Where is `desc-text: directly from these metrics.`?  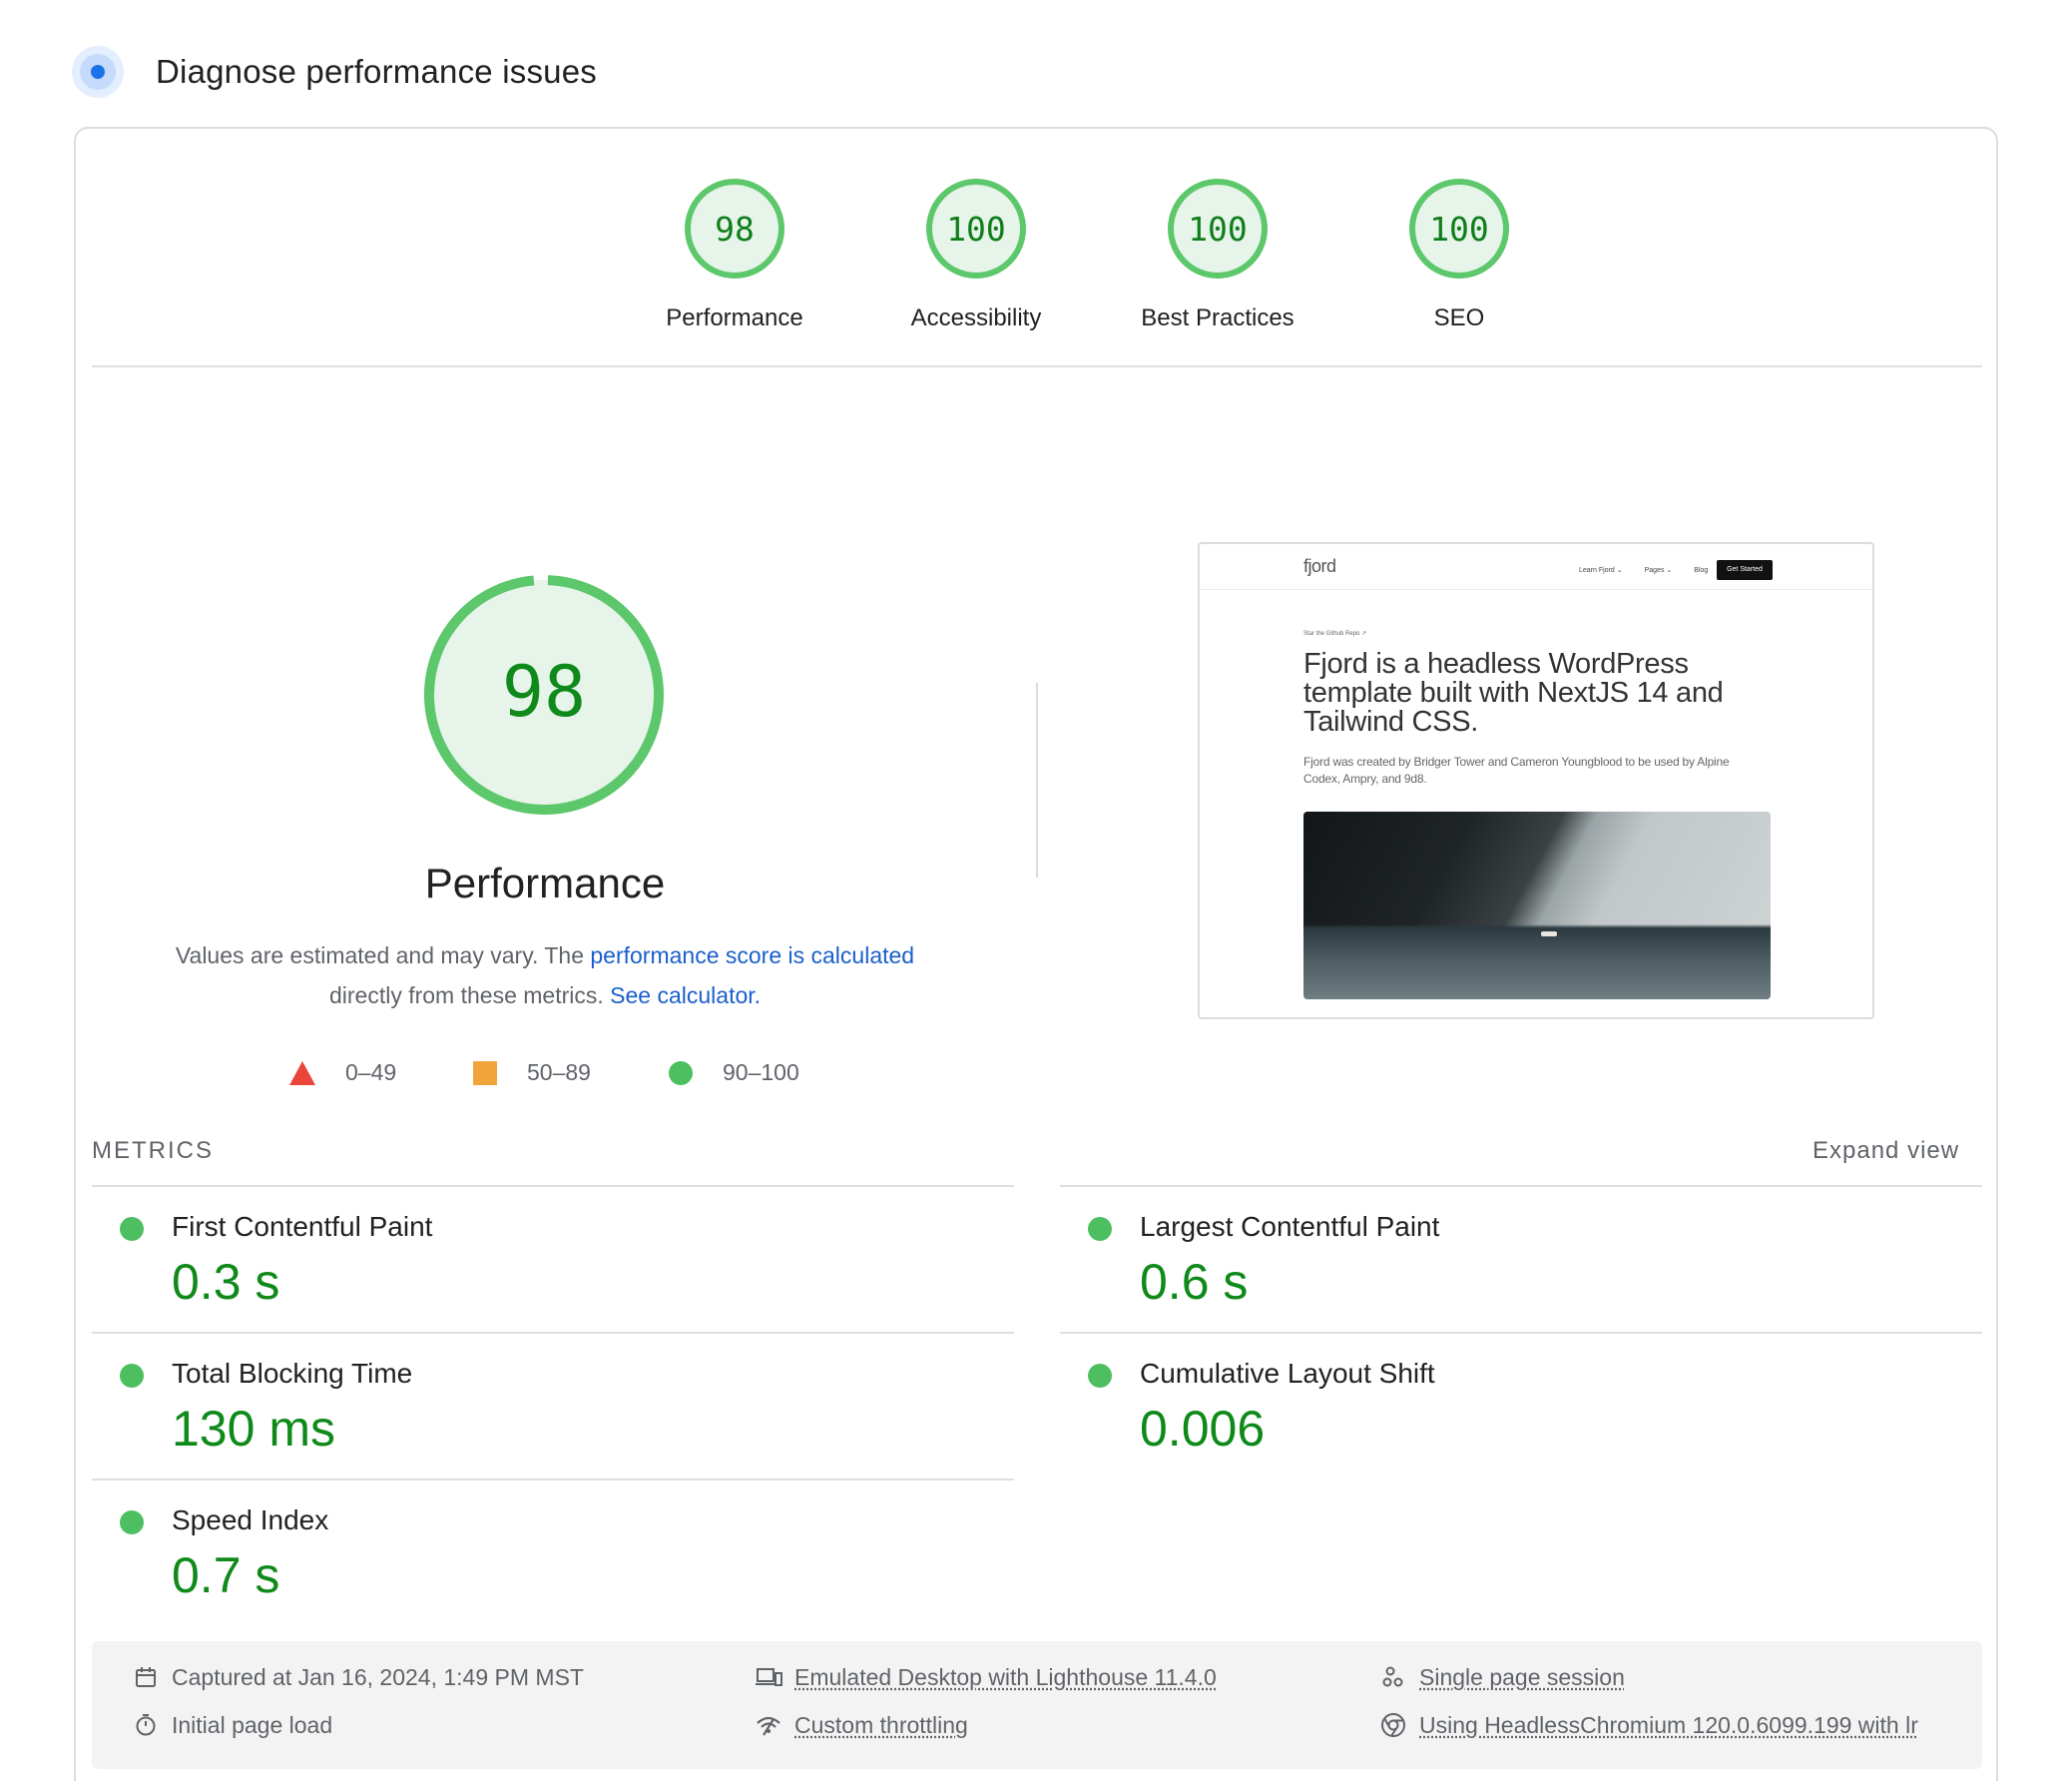
desc-text: directly from these metrics. is located at coordinates (470, 995).